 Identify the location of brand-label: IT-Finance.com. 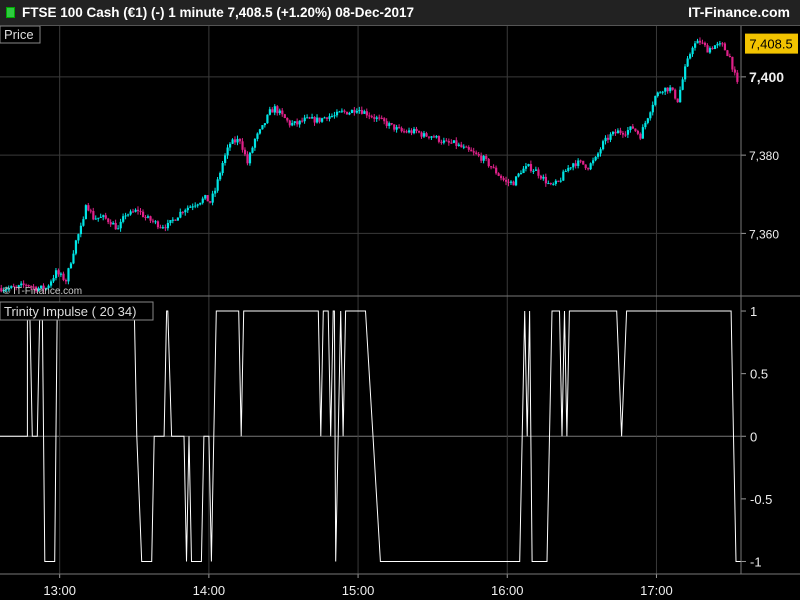
(739, 12).